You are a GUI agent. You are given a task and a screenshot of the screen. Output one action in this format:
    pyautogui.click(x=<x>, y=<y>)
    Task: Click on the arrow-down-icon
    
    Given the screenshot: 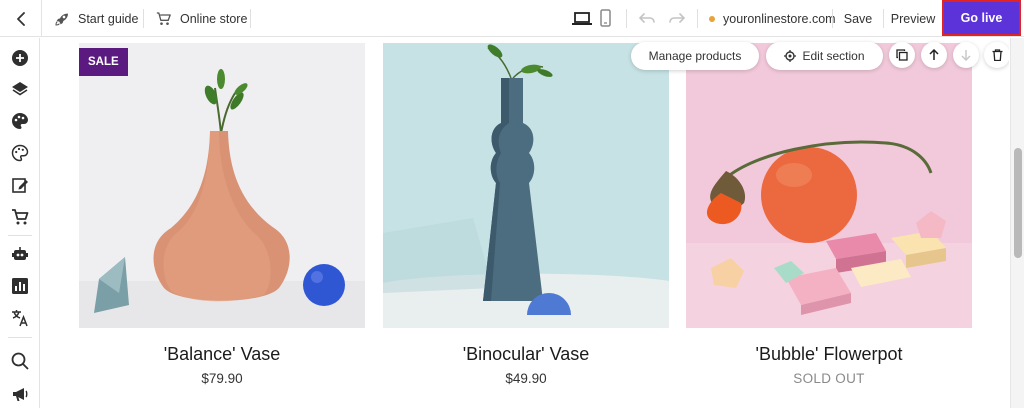 What is the action you would take?
    pyautogui.click(x=966, y=55)
    